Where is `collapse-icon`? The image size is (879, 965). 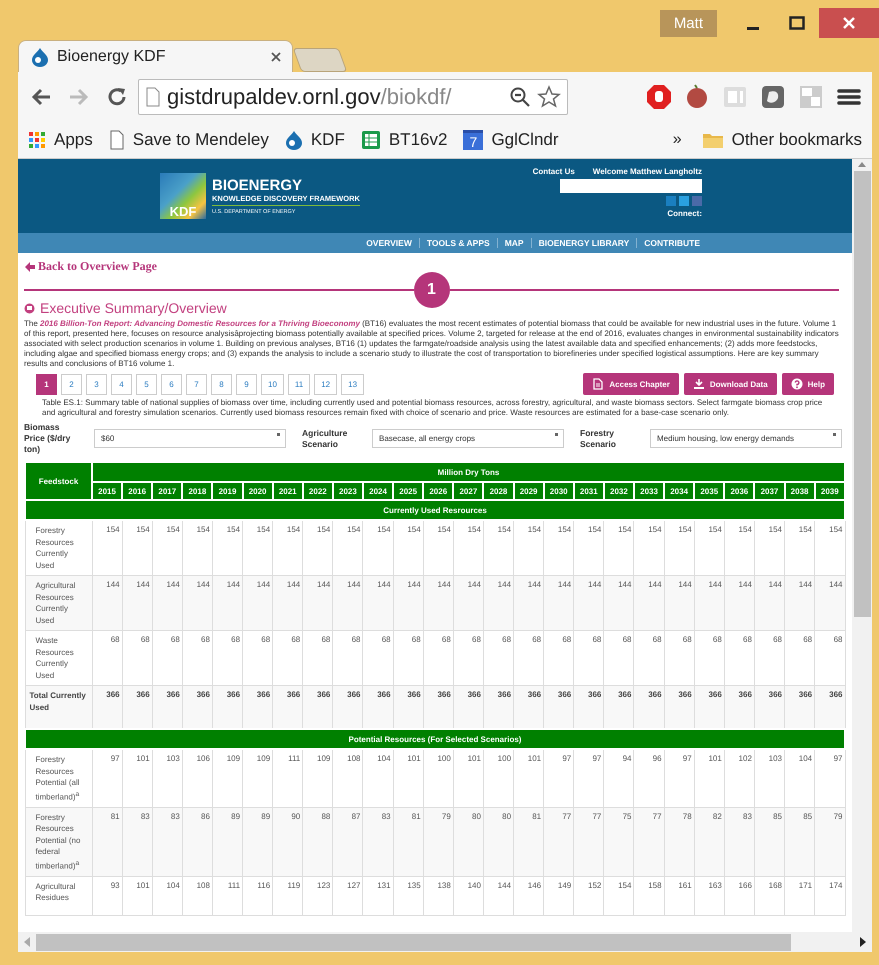
collapse-icon is located at coordinates (29, 308).